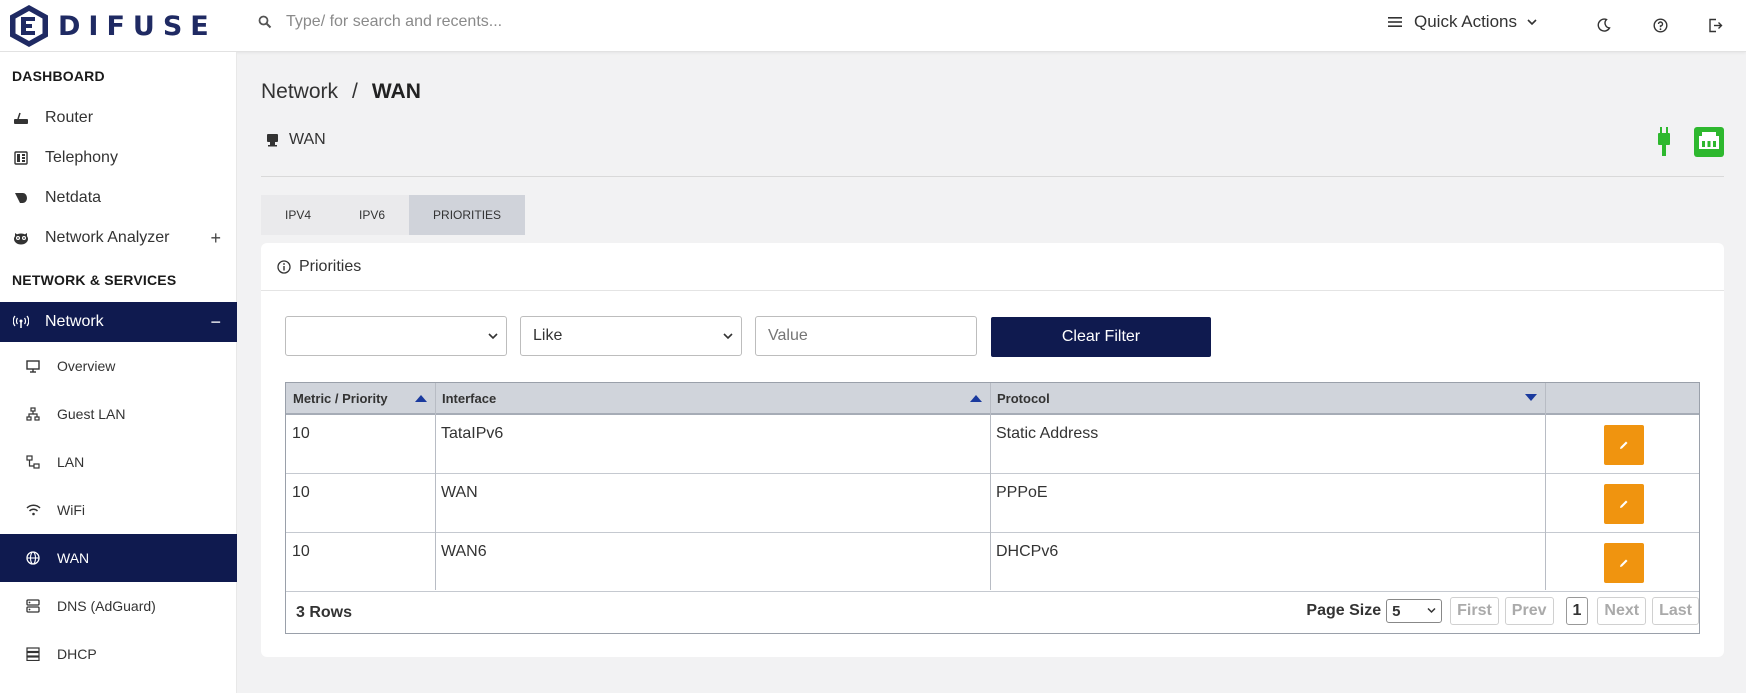  What do you see at coordinates (396, 336) in the screenshot?
I see `filter-field-select` at bounding box center [396, 336].